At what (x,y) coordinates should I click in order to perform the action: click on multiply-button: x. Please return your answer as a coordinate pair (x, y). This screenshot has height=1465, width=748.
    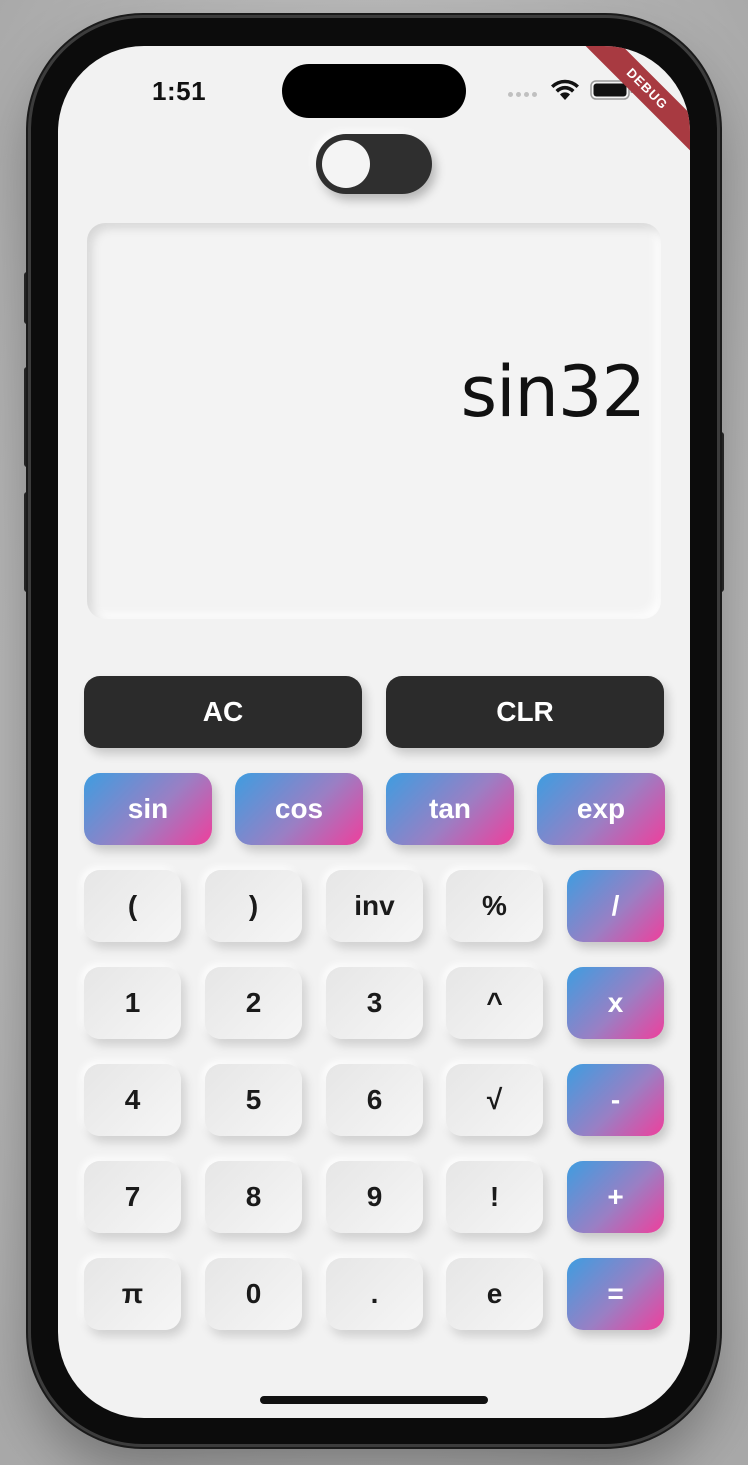
    Looking at the image, I should click on (615, 1003).